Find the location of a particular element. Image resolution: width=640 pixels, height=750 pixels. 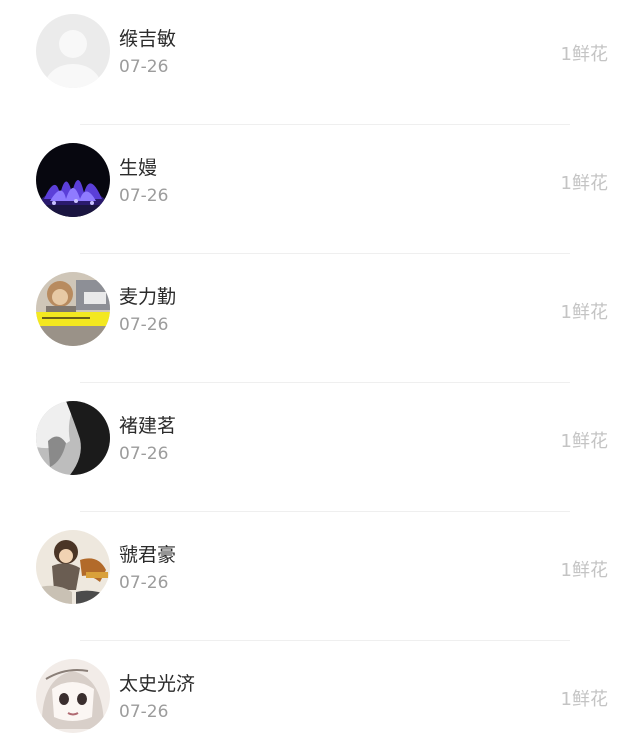

person-silhouette-icon is located at coordinates (73, 51).